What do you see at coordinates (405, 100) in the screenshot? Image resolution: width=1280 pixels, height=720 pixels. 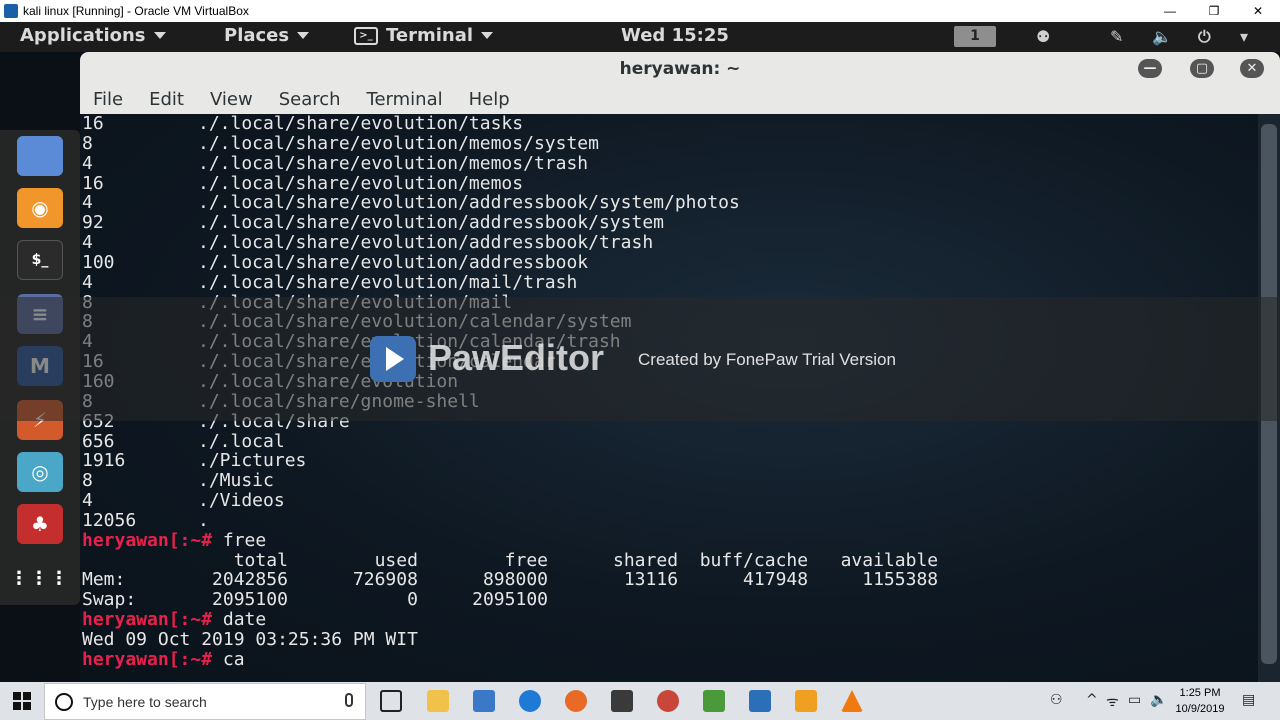 I see `menu-terminal: Terminal` at bounding box center [405, 100].